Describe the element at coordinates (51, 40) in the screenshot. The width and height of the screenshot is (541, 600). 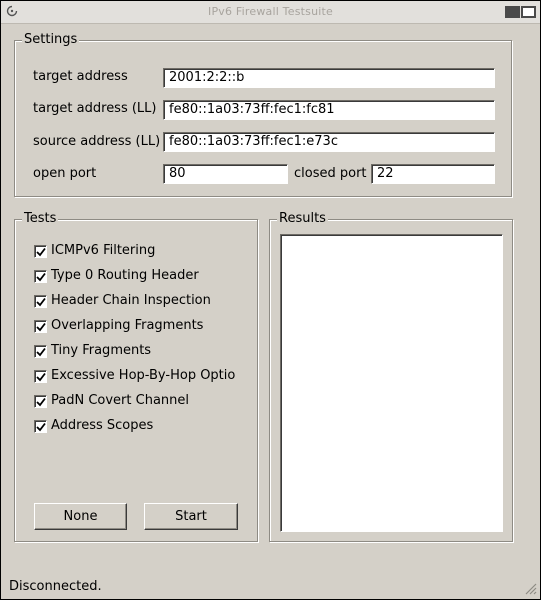
I see `settings-legend: Settings` at that location.